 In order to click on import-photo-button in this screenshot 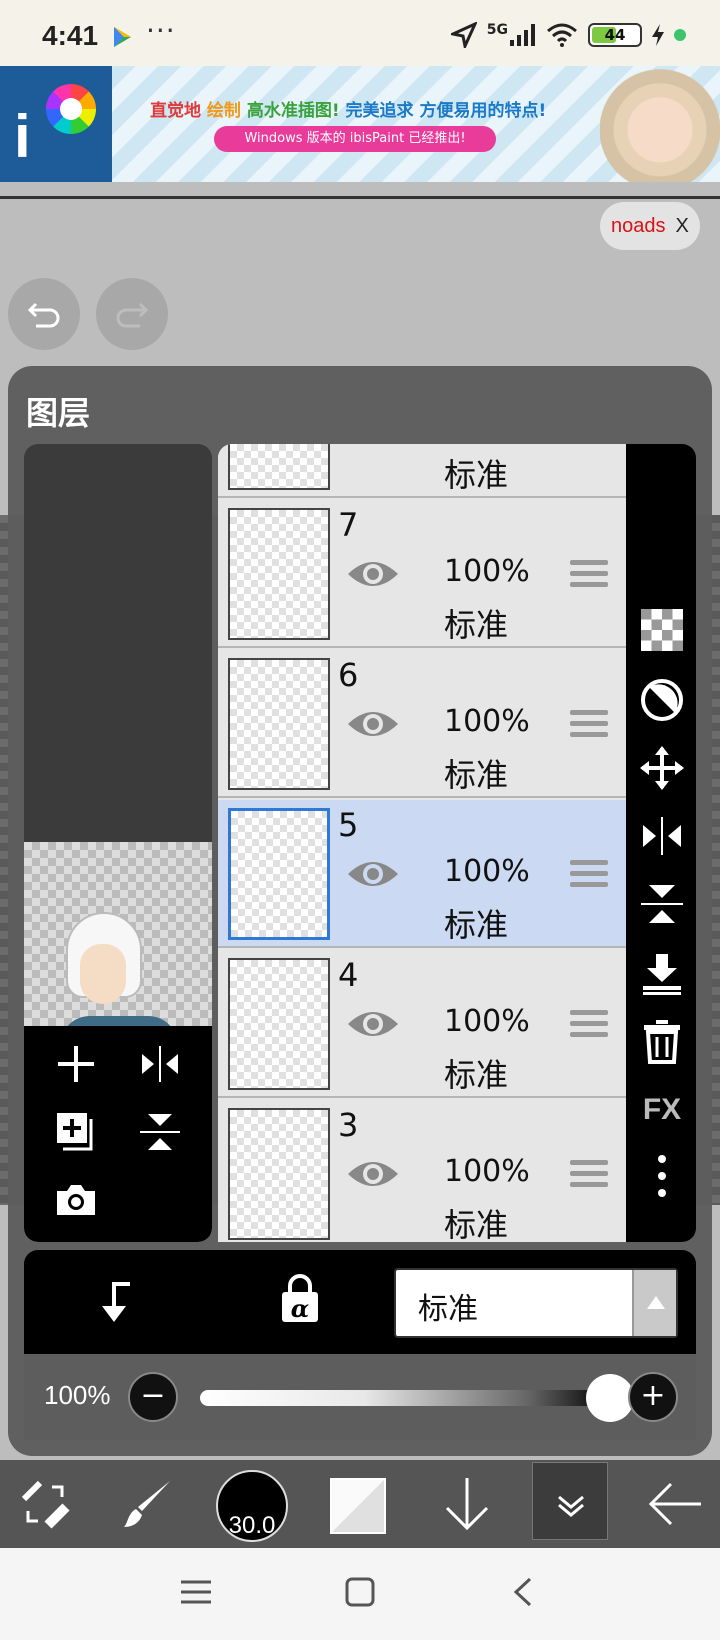, I will do `click(76, 1200)`.